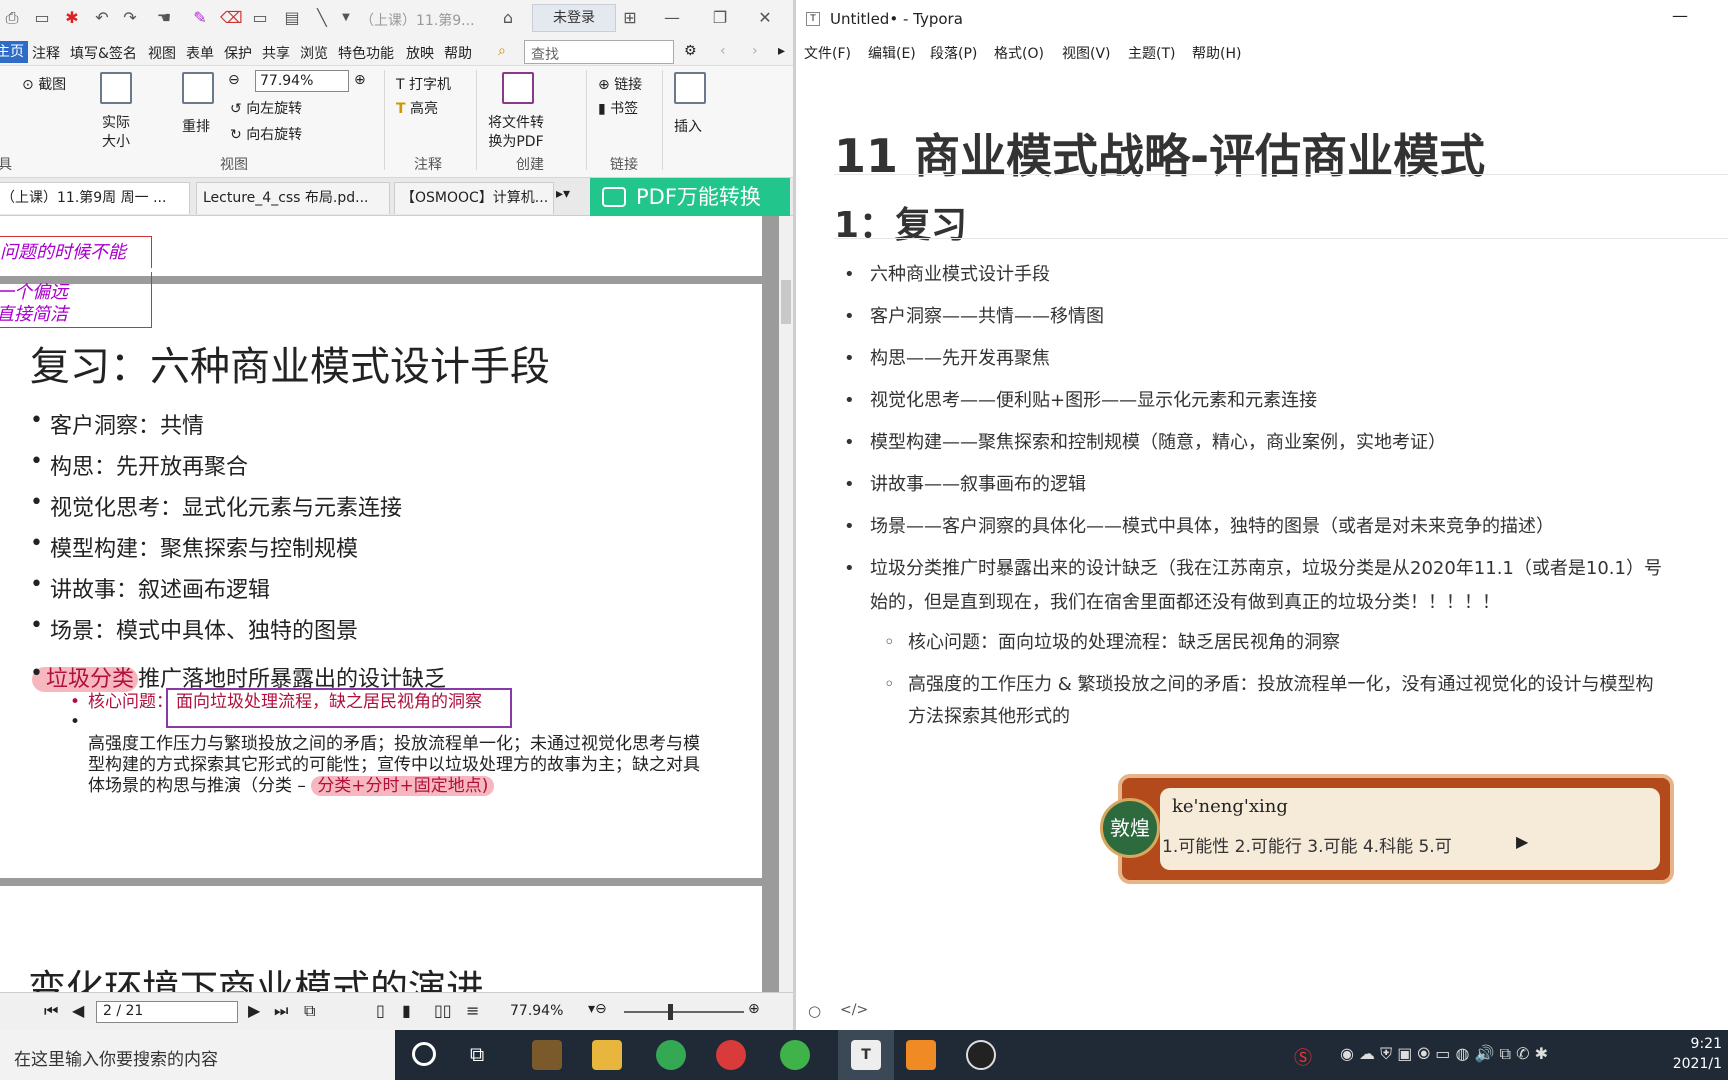 Image resolution: width=1728 pixels, height=1080 pixels. What do you see at coordinates (42, 18) in the screenshot?
I see `save-icon: ▭` at bounding box center [42, 18].